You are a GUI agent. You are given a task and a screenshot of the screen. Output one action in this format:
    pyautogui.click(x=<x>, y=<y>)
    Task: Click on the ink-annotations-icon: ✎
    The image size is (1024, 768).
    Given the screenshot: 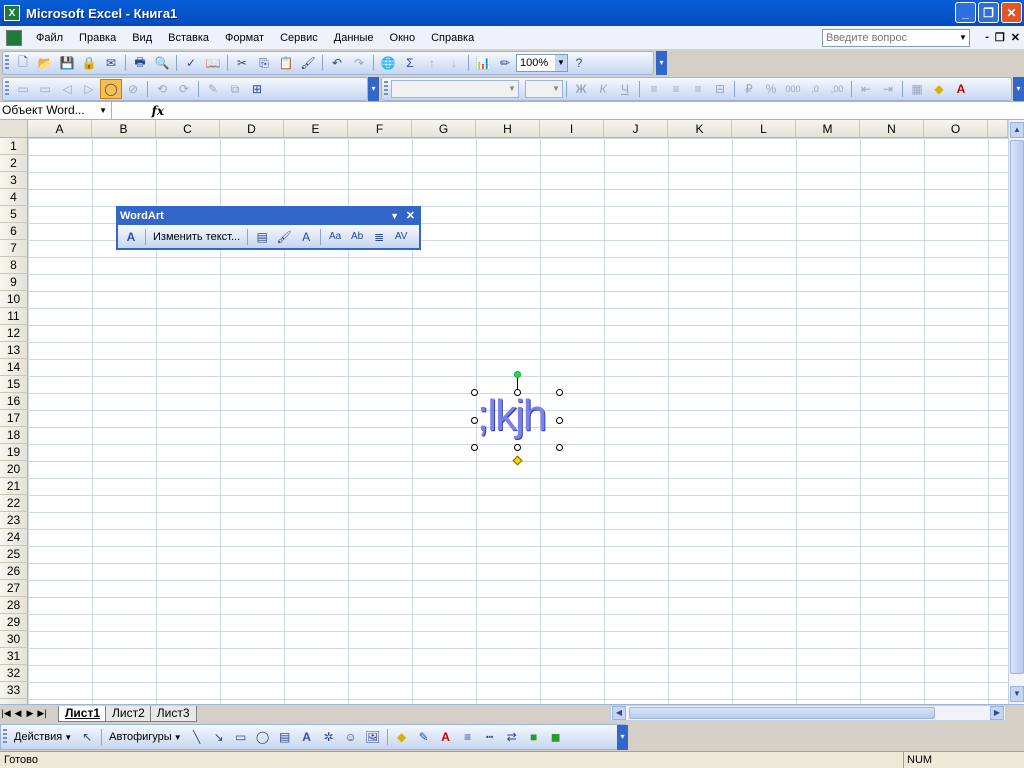 What is the action you would take?
    pyautogui.click(x=213, y=89)
    